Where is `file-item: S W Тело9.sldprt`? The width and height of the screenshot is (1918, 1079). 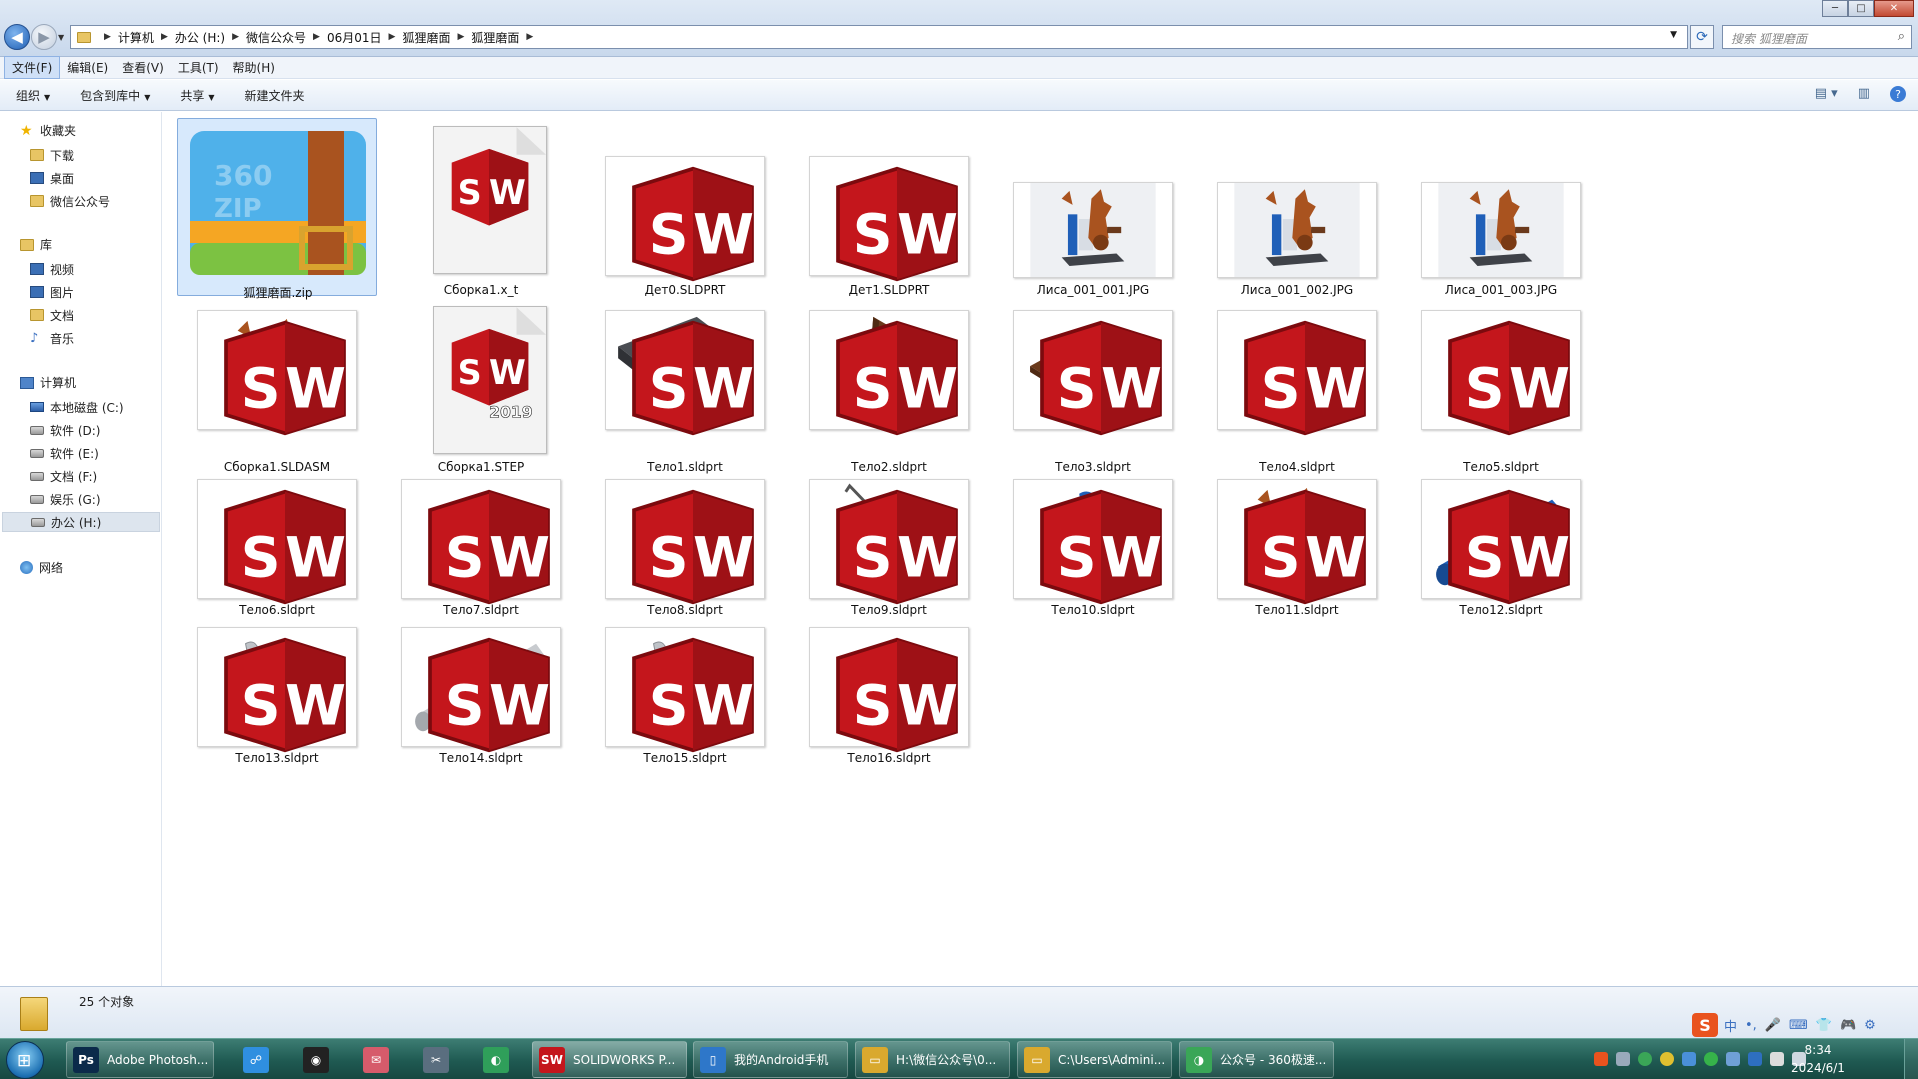
file-item: S W Тело9.sldprt is located at coordinates (889, 546).